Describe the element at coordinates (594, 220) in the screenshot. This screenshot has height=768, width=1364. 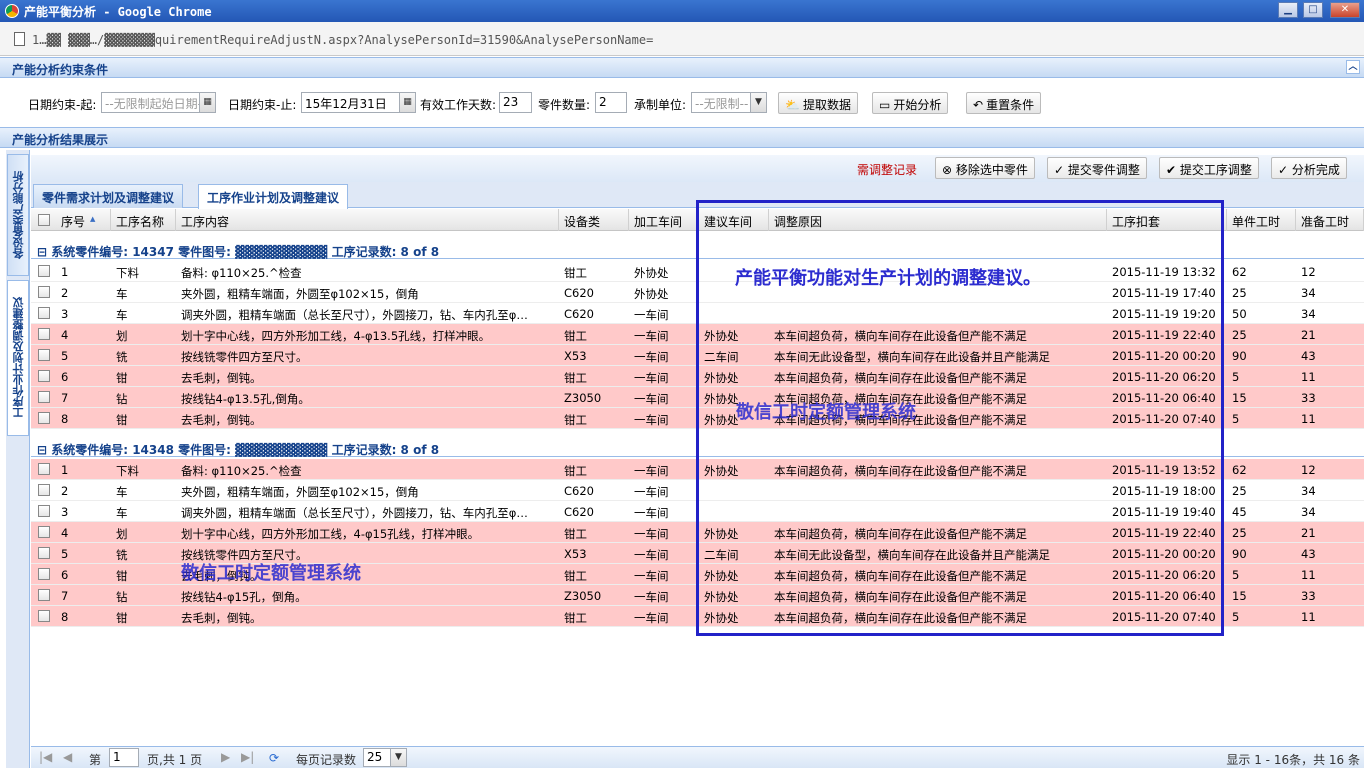
I see `column-header: 设备类` at that location.